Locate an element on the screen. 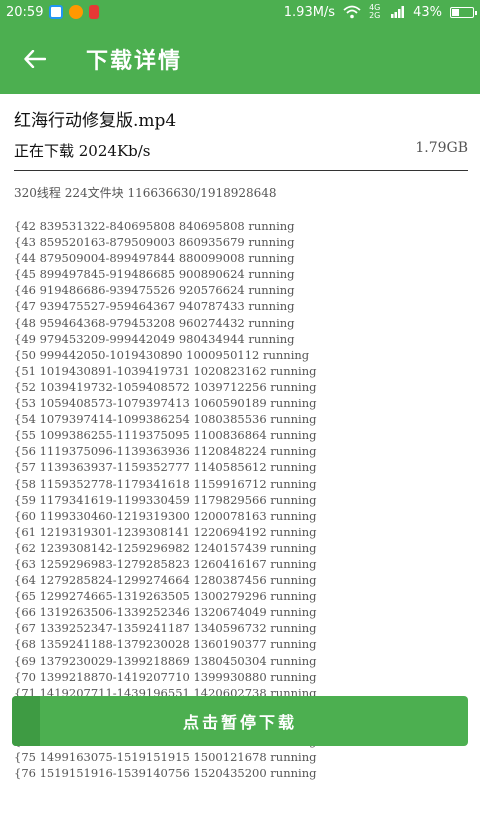 The image size is (480, 824). page-title: 下载详情 is located at coordinates (134, 61).